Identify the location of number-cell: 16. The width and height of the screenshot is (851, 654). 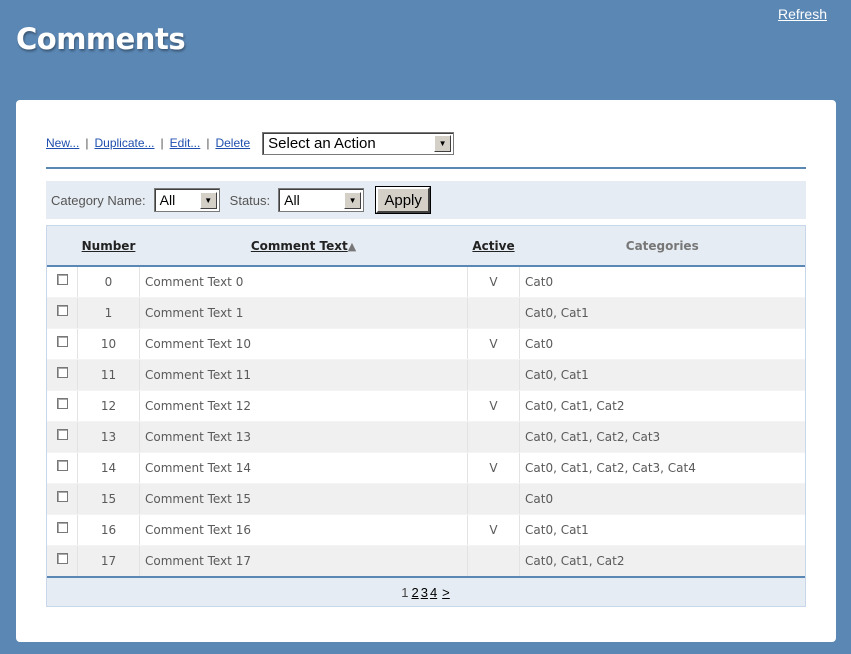
(108, 530).